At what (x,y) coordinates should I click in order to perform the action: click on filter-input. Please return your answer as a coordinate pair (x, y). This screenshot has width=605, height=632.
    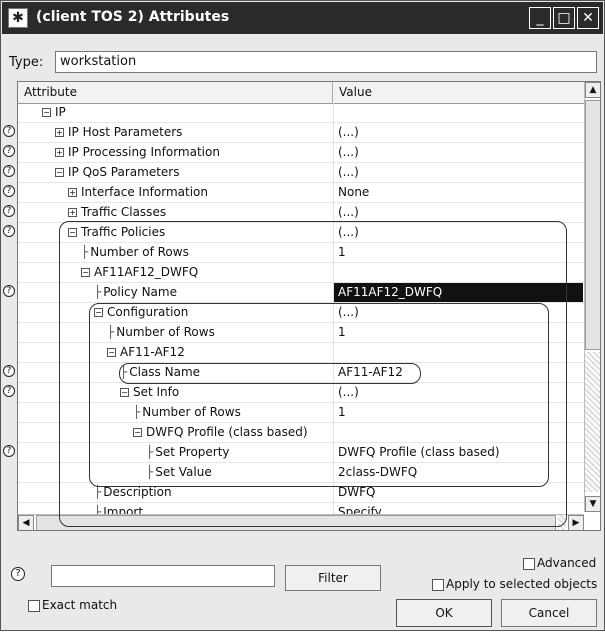
    Looking at the image, I should click on (163, 576).